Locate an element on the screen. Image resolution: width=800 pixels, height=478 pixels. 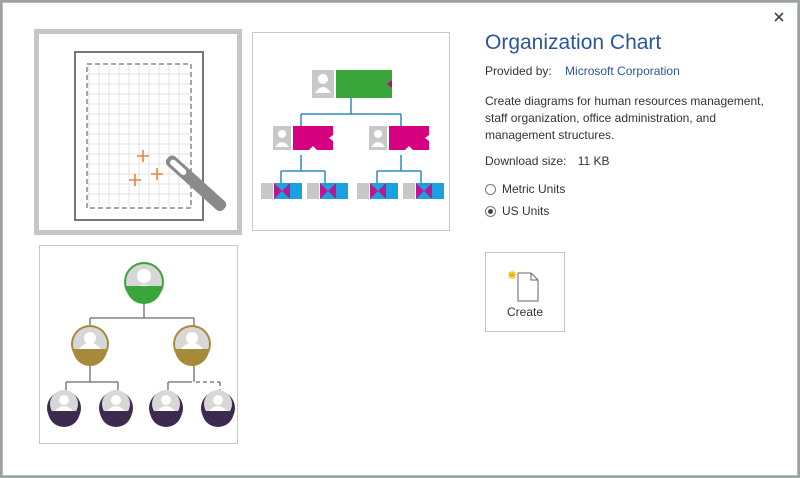
provided-by: Provided by: Microsoft Corporation is located at coordinates (582, 71).